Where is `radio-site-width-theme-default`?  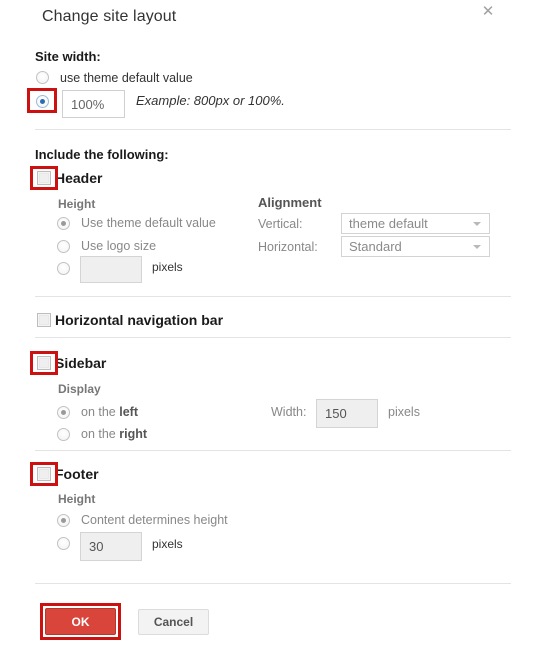
radio-site-width-theme-default is located at coordinates (42, 77).